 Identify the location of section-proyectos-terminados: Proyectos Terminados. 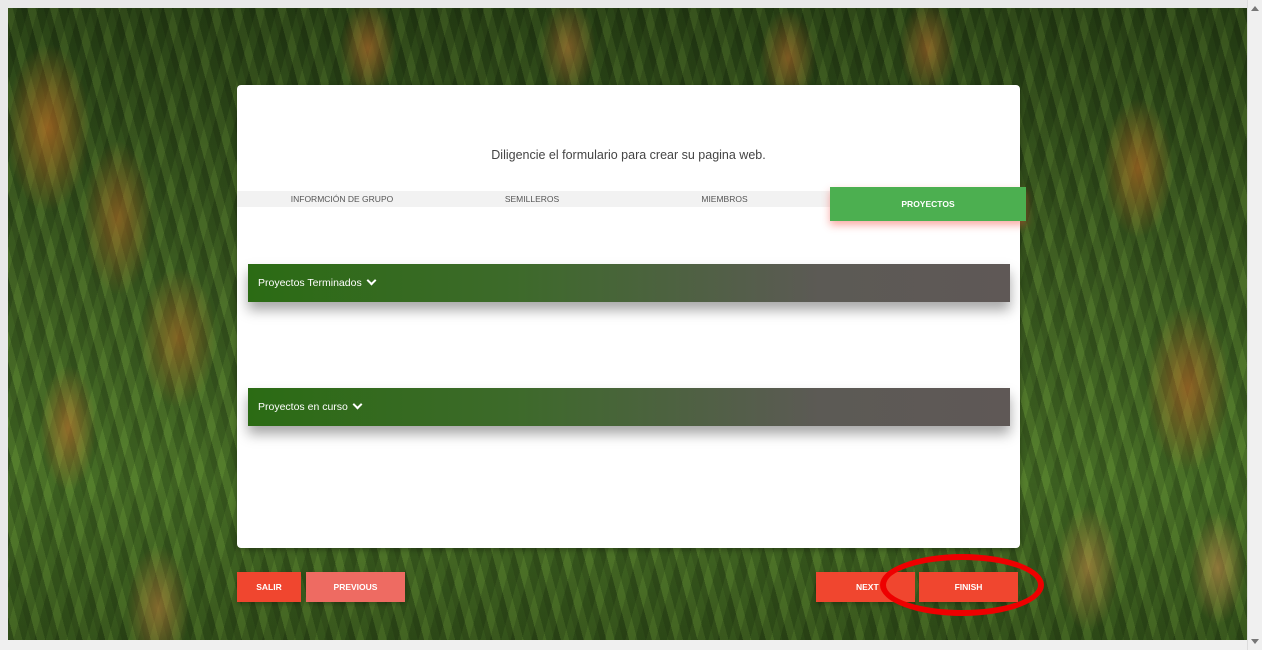
(629, 283).